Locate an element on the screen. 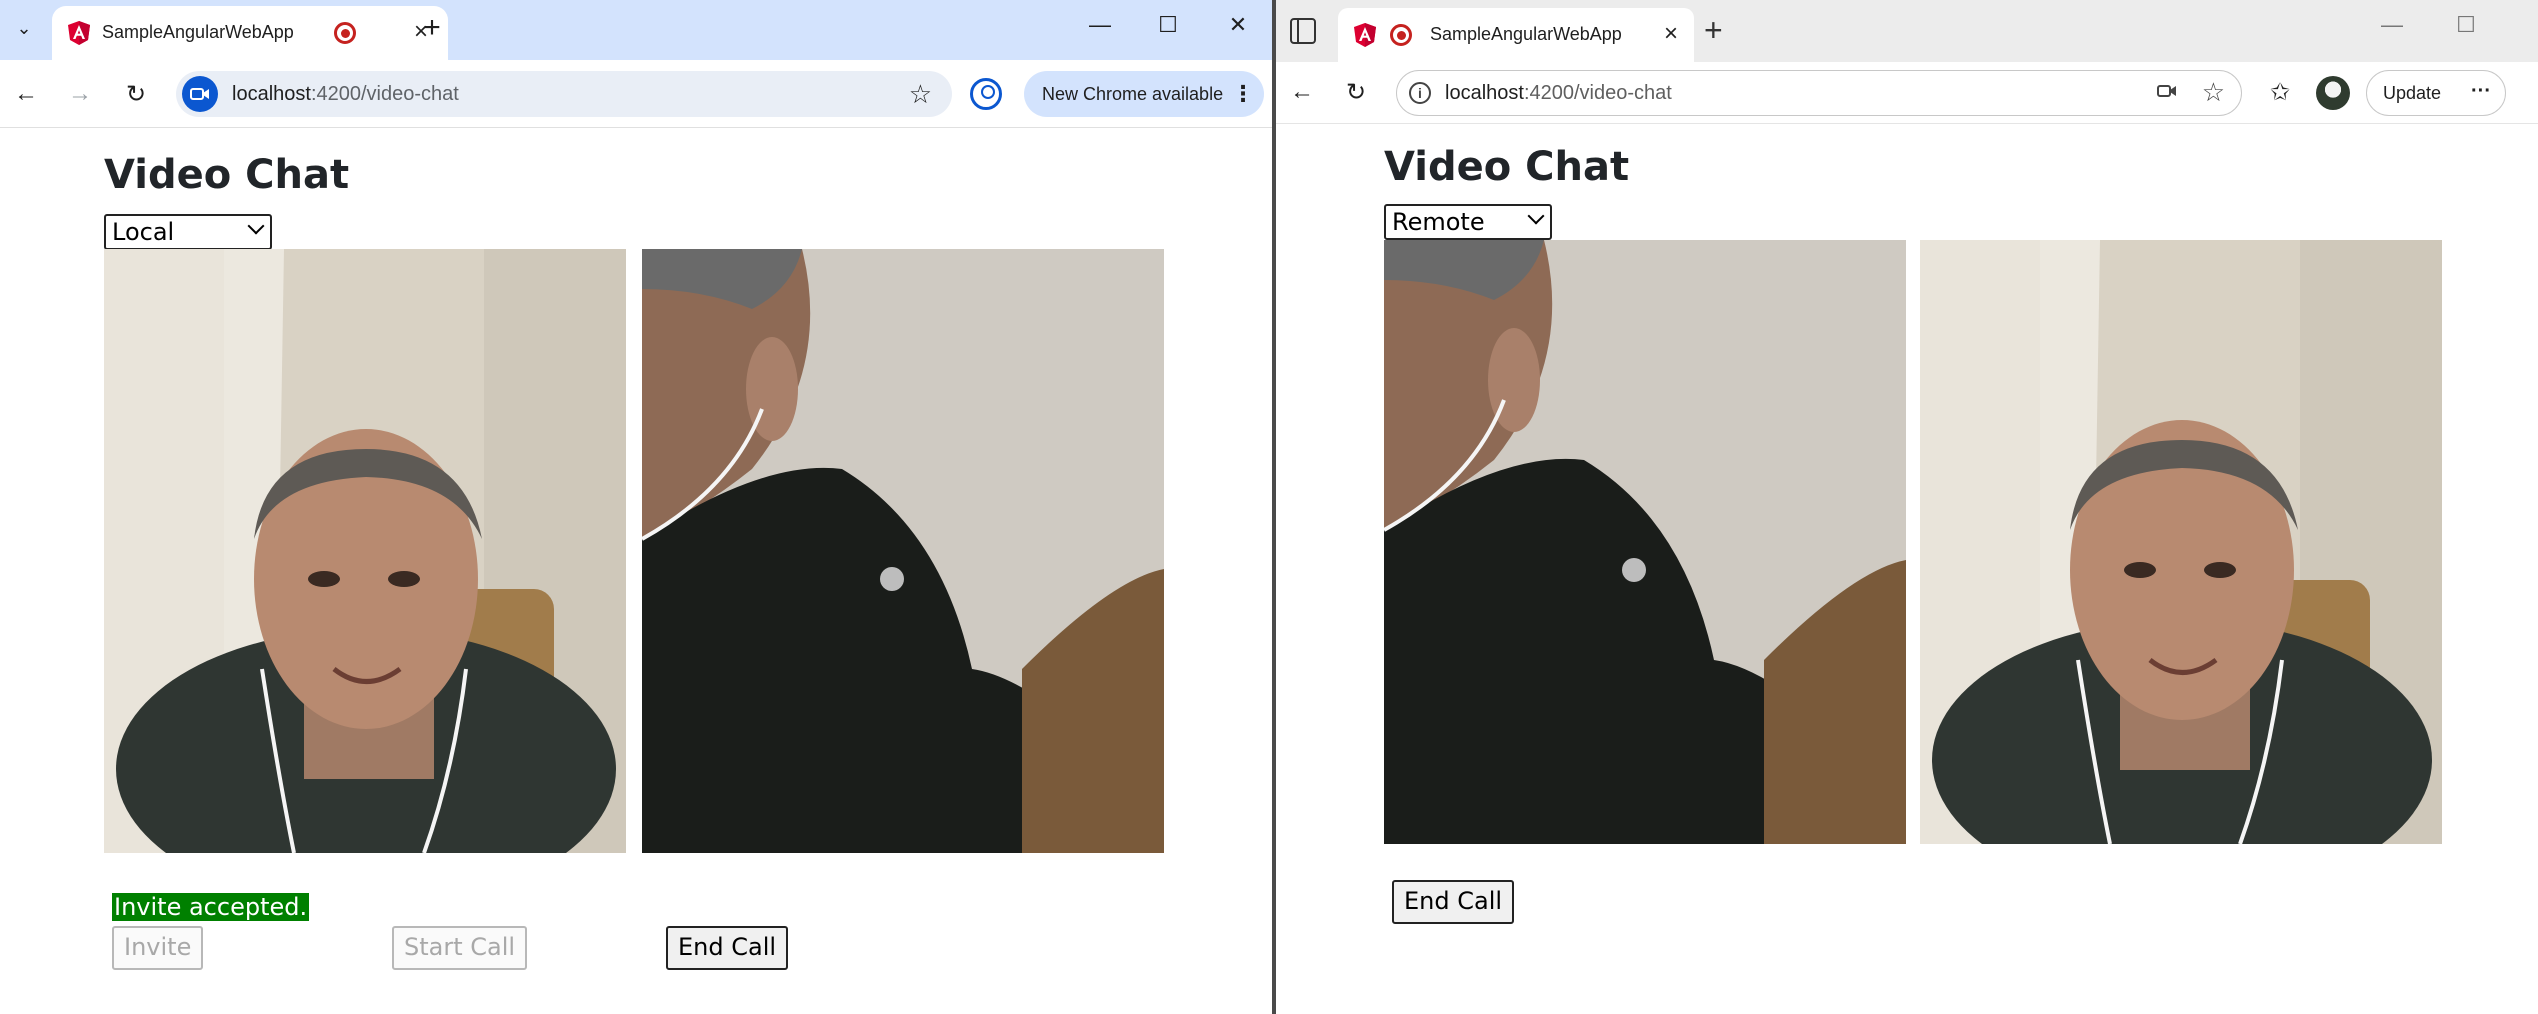 The width and height of the screenshot is (2538, 1014). address-bar: i localhost:4200/video-chat ☆ is located at coordinates (1819, 93).